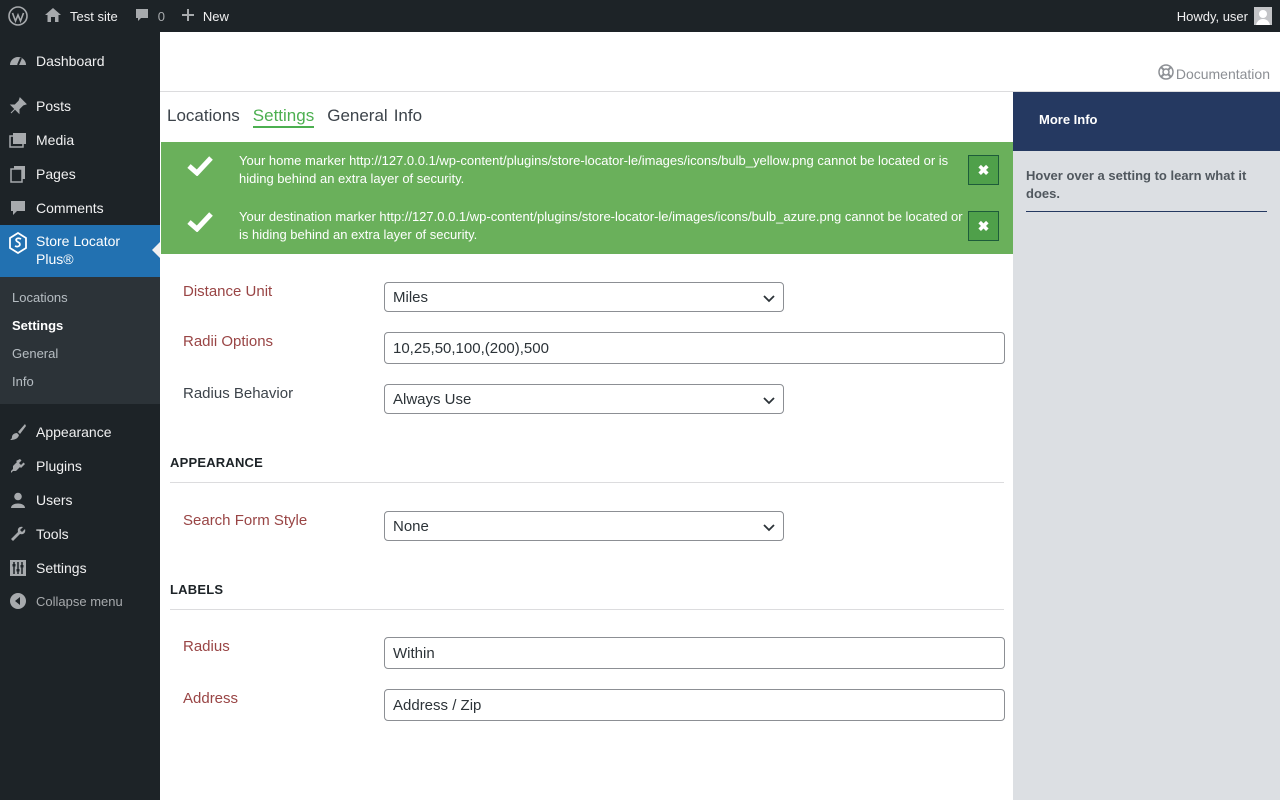 Image resolution: width=1280 pixels, height=800 pixels. What do you see at coordinates (432, 399) in the screenshot?
I see `radius-behavior-value: Always Use` at bounding box center [432, 399].